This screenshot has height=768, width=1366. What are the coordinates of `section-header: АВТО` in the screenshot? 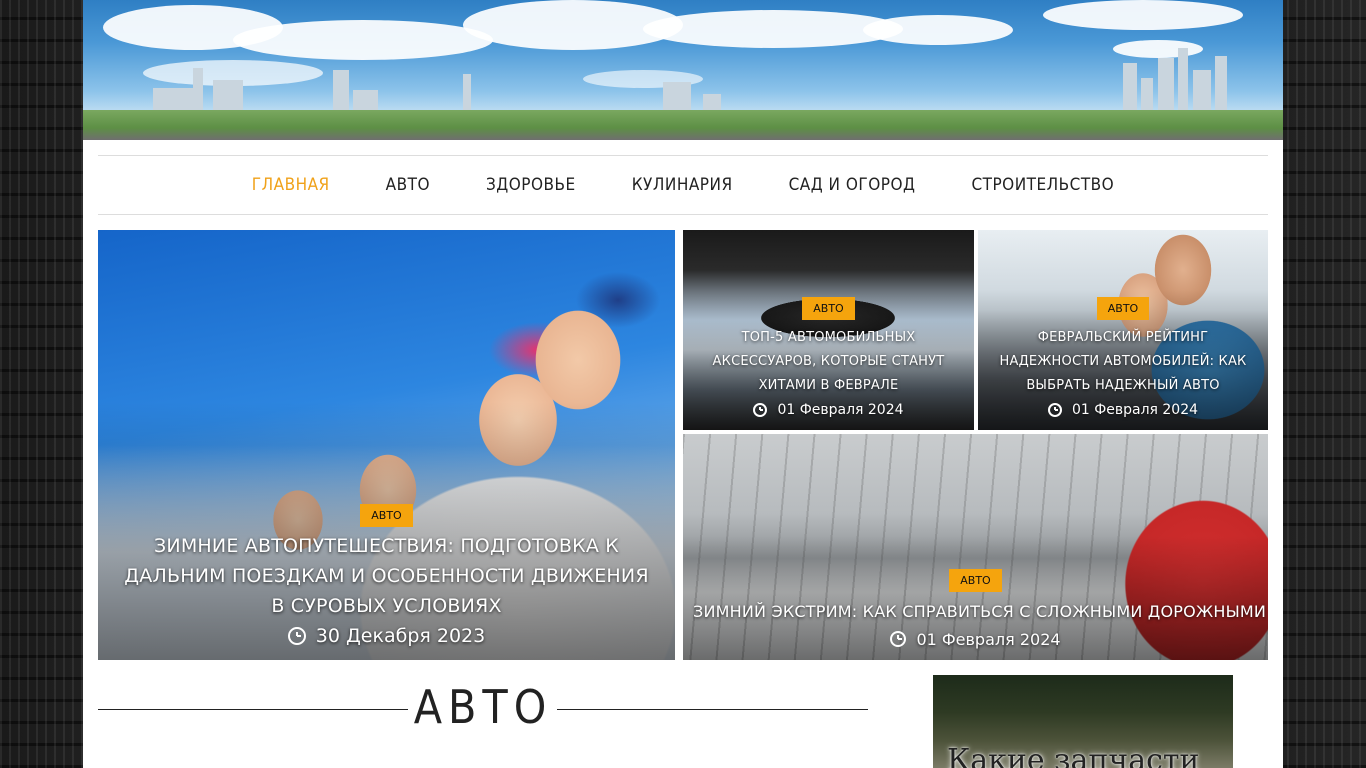 It's located at (483, 710).